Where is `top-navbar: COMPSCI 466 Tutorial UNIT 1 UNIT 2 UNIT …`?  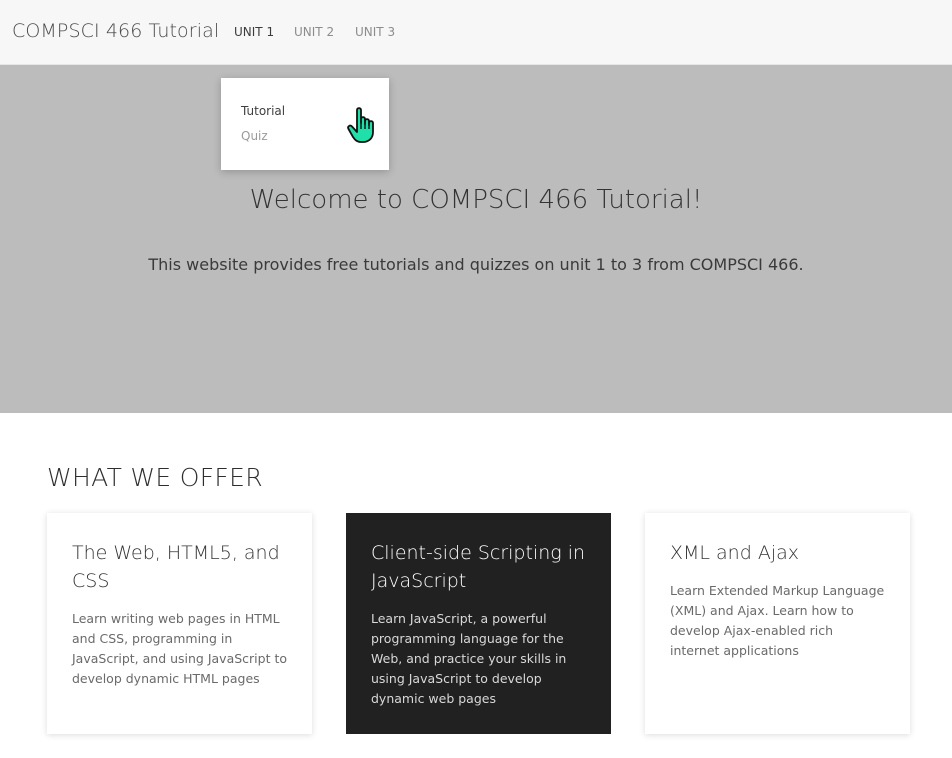 top-navbar: COMPSCI 466 Tutorial UNIT 1 UNIT 2 UNIT … is located at coordinates (476, 32).